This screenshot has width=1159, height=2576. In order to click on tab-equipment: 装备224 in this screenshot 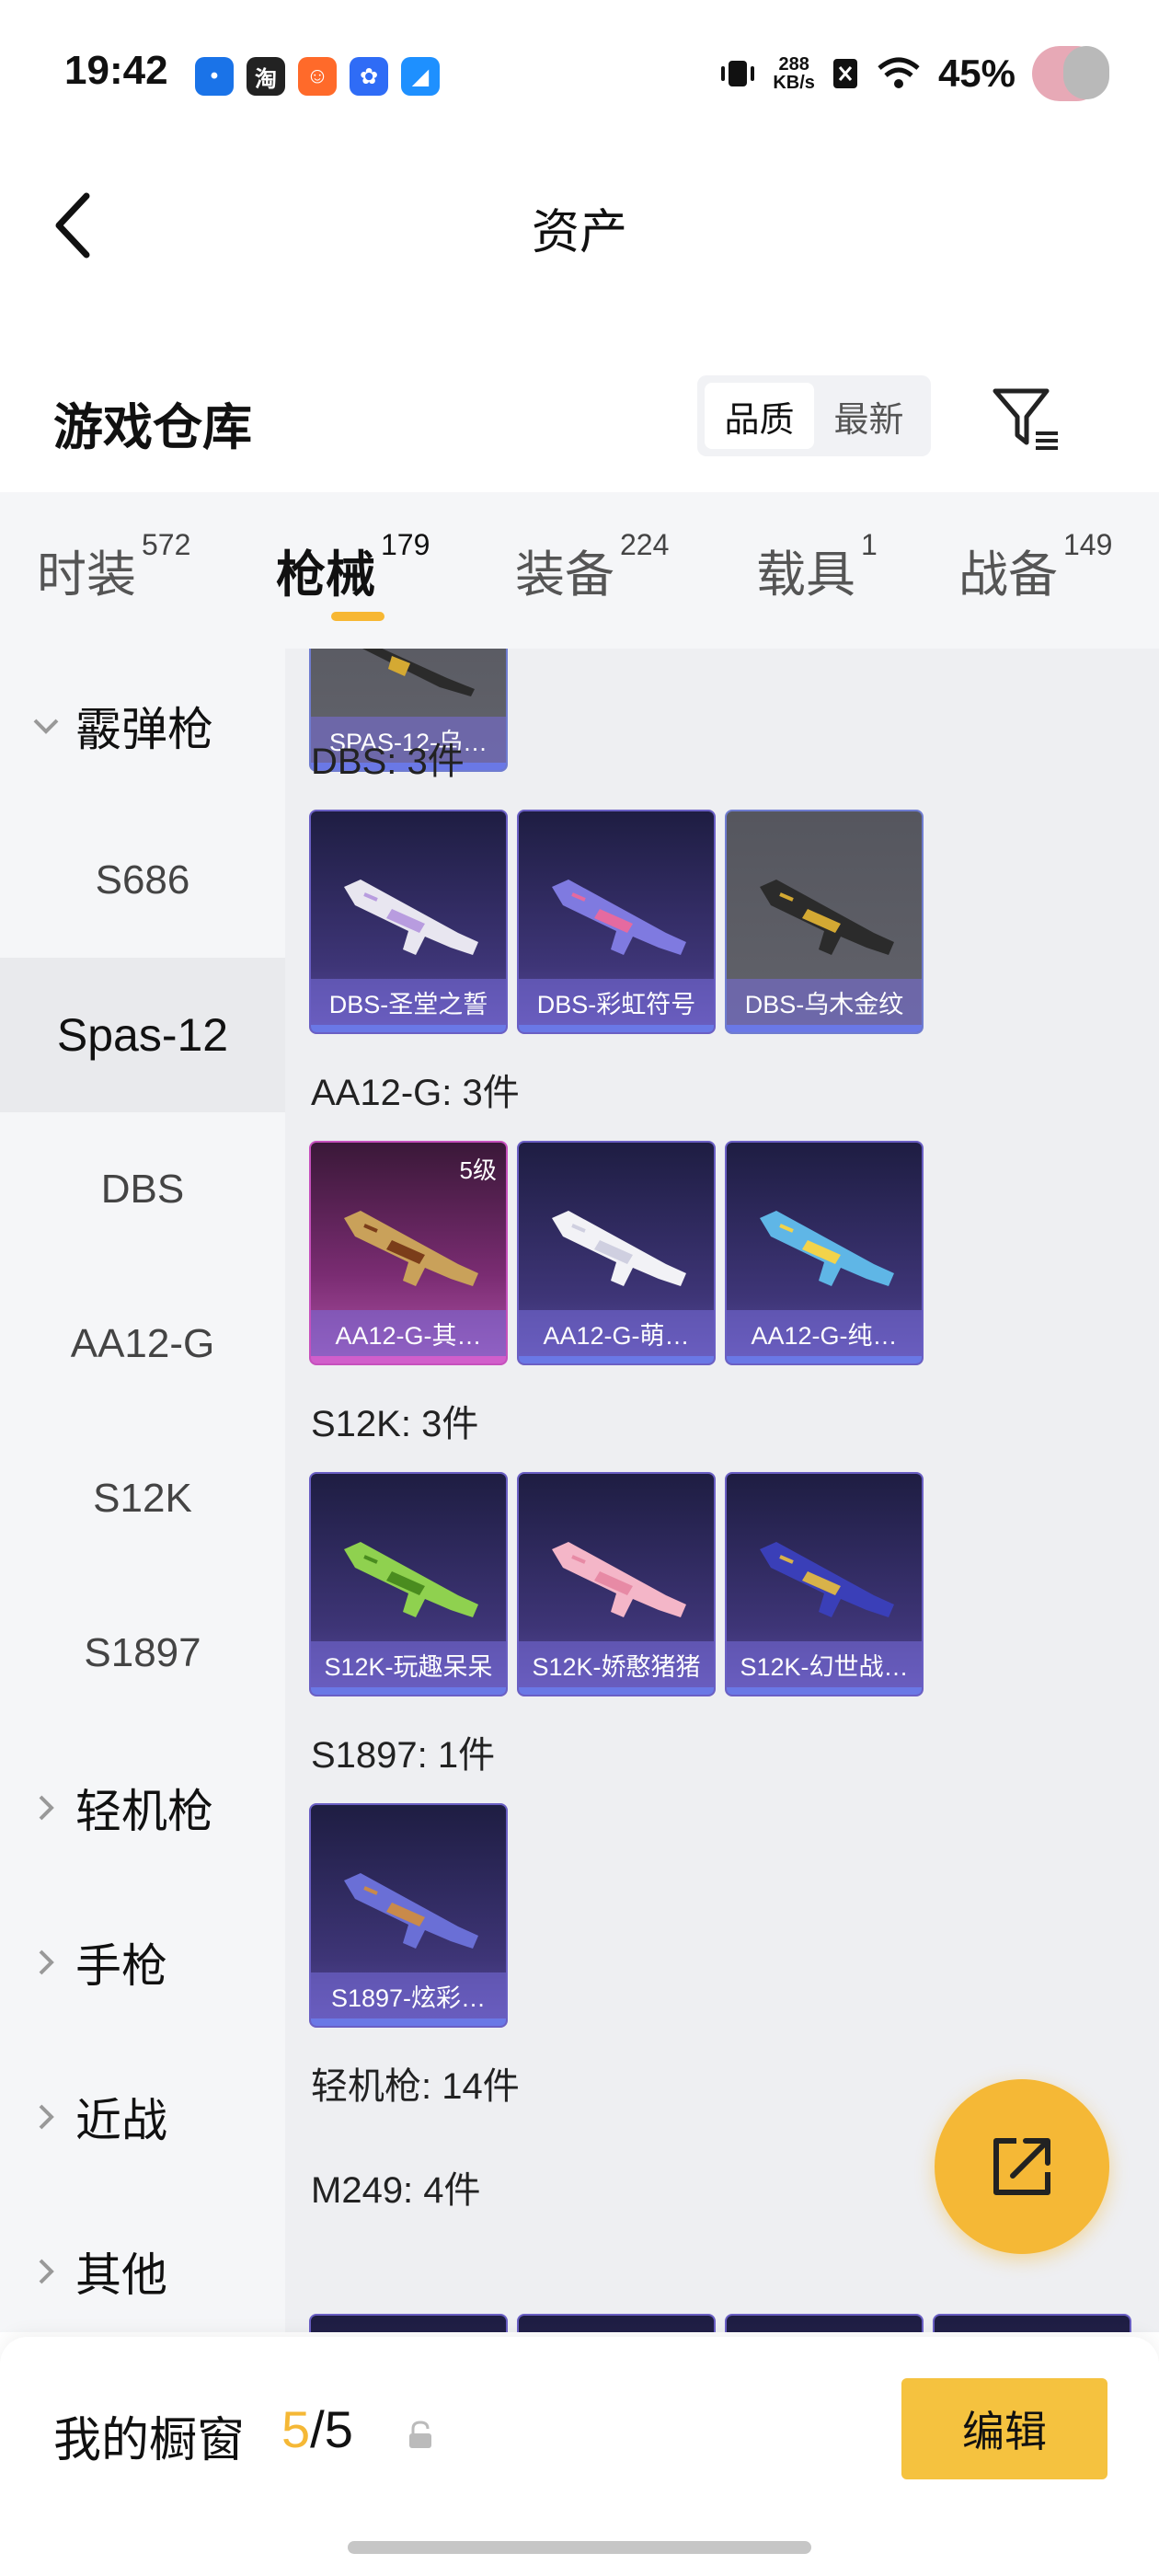, I will do `click(592, 567)`.